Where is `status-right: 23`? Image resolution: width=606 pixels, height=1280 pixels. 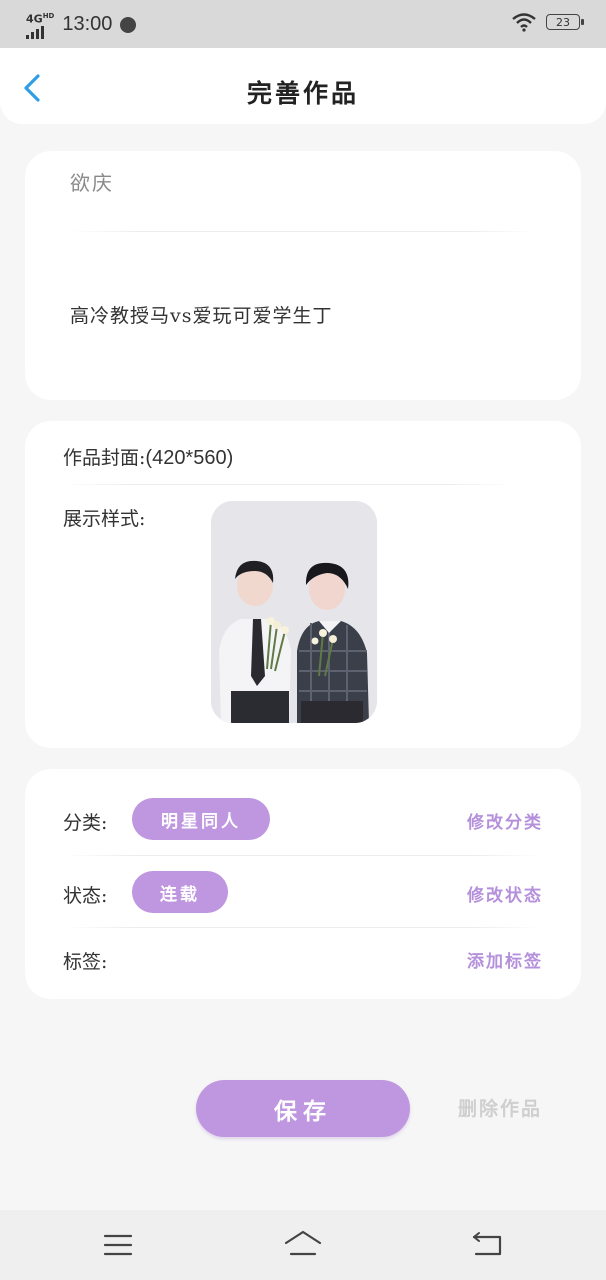 status-right: 23 is located at coordinates (548, 22).